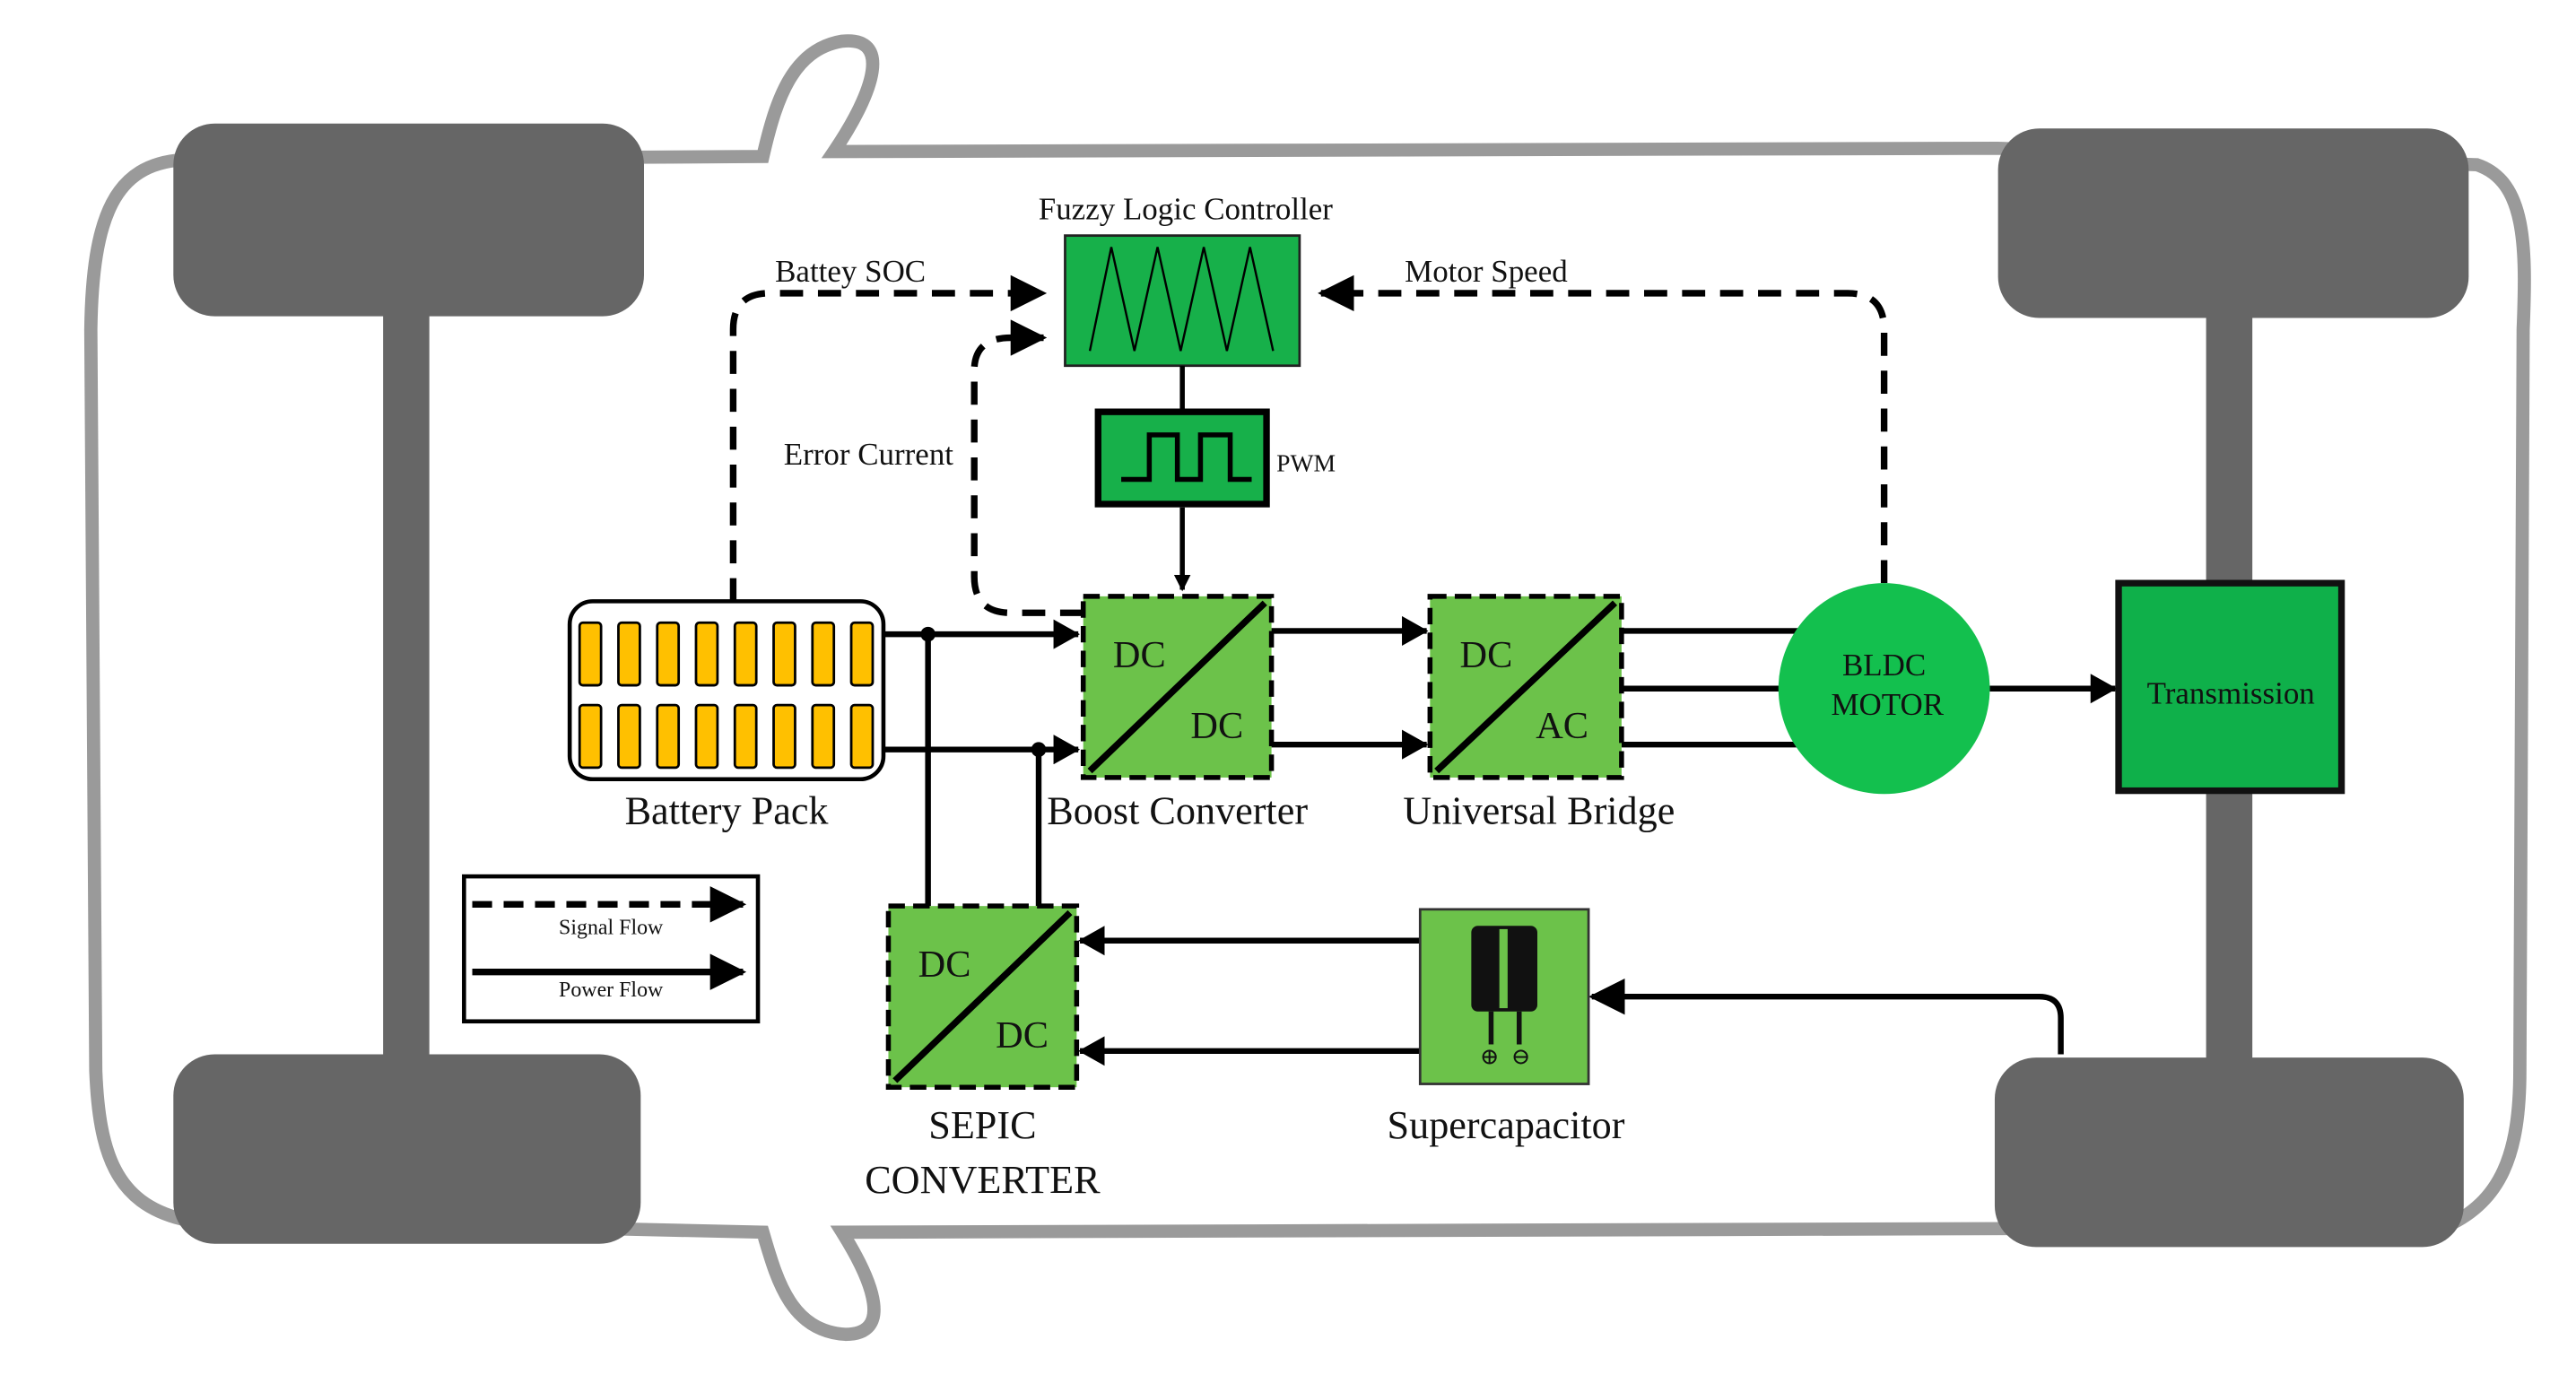  Describe the element at coordinates (727, 810) in the screenshot. I see `battery-pack-label: Battery Pack` at that location.